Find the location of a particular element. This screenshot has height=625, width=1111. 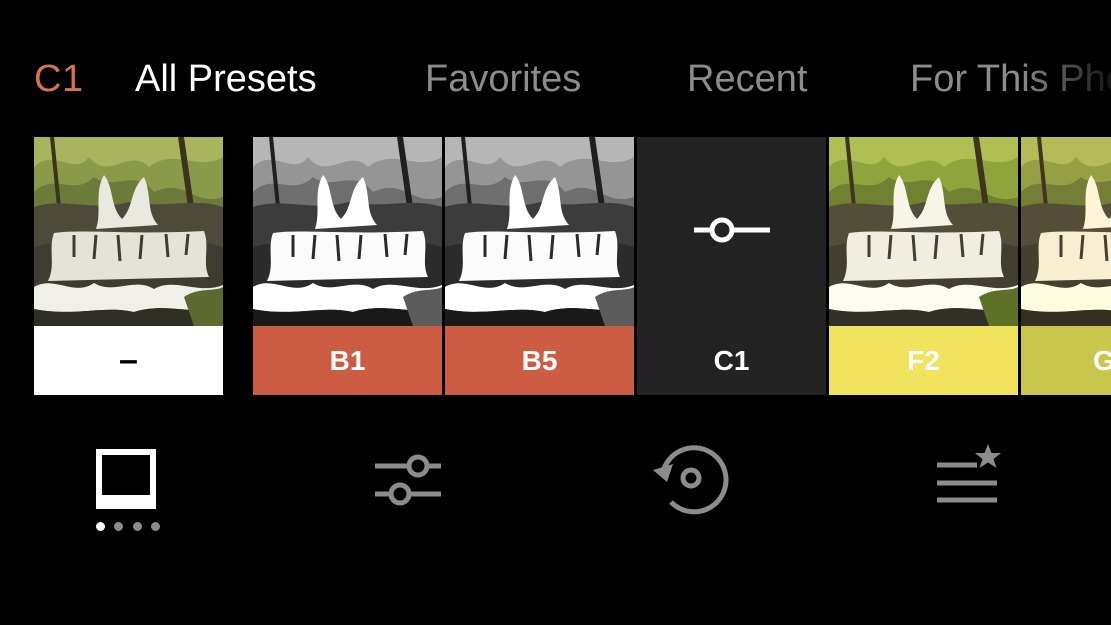

slider-adjust-icon is located at coordinates (732, 230).